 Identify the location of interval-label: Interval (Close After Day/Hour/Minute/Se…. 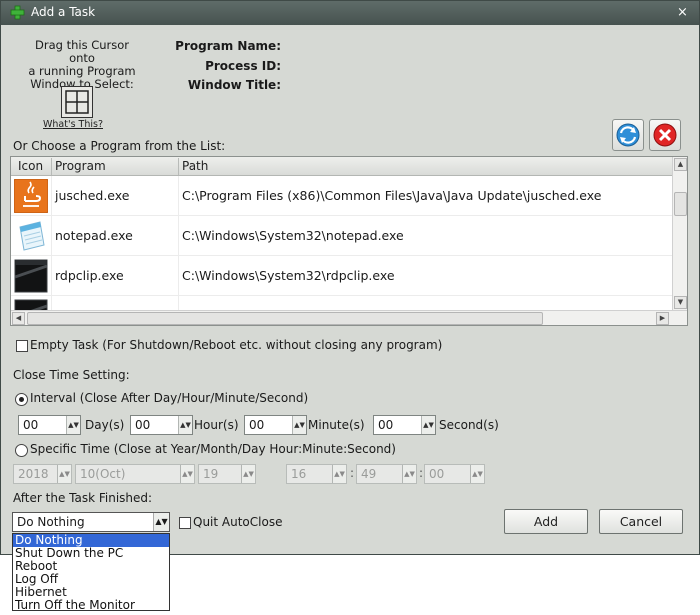
(169, 398).